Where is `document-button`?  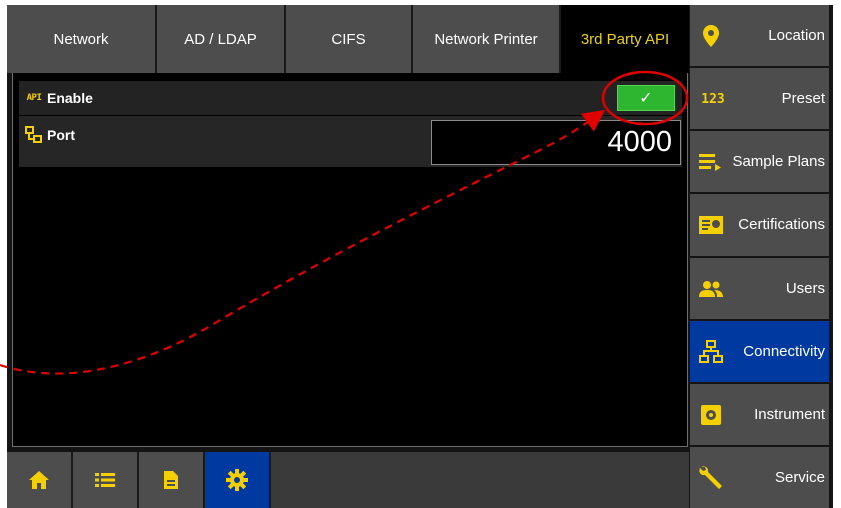
document-button is located at coordinates (172, 480).